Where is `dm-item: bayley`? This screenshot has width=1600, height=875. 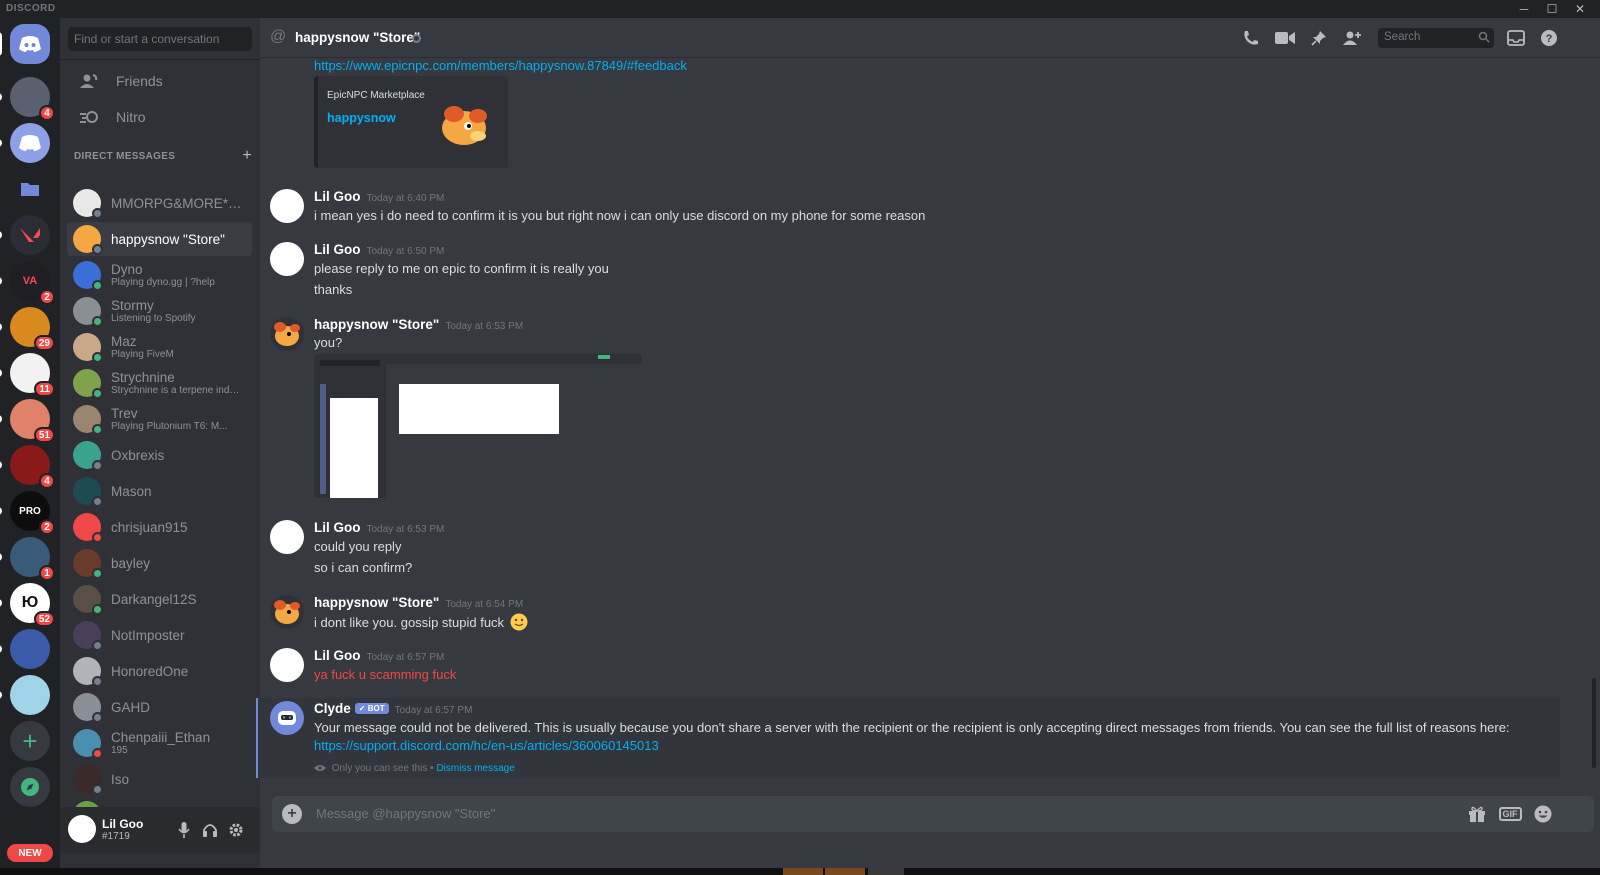
dm-item: bayley is located at coordinates (159, 563).